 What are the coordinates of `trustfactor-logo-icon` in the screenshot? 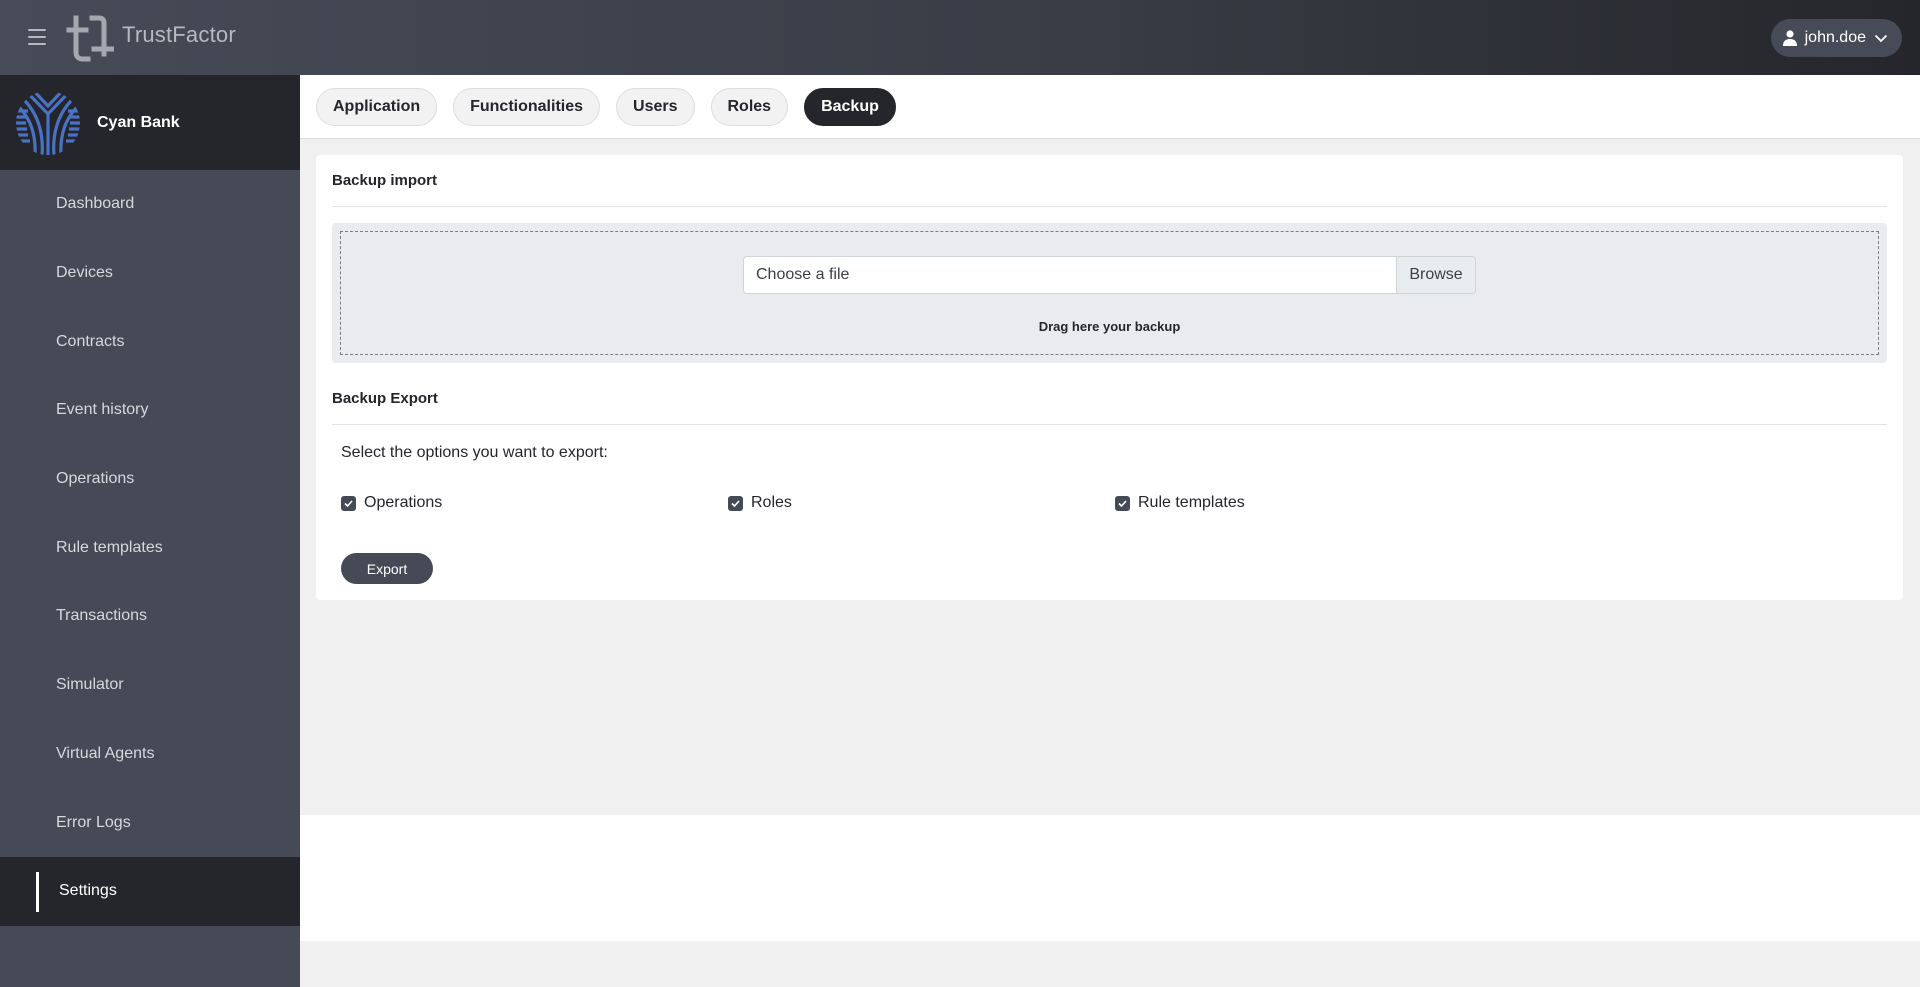 It's located at (90, 38).